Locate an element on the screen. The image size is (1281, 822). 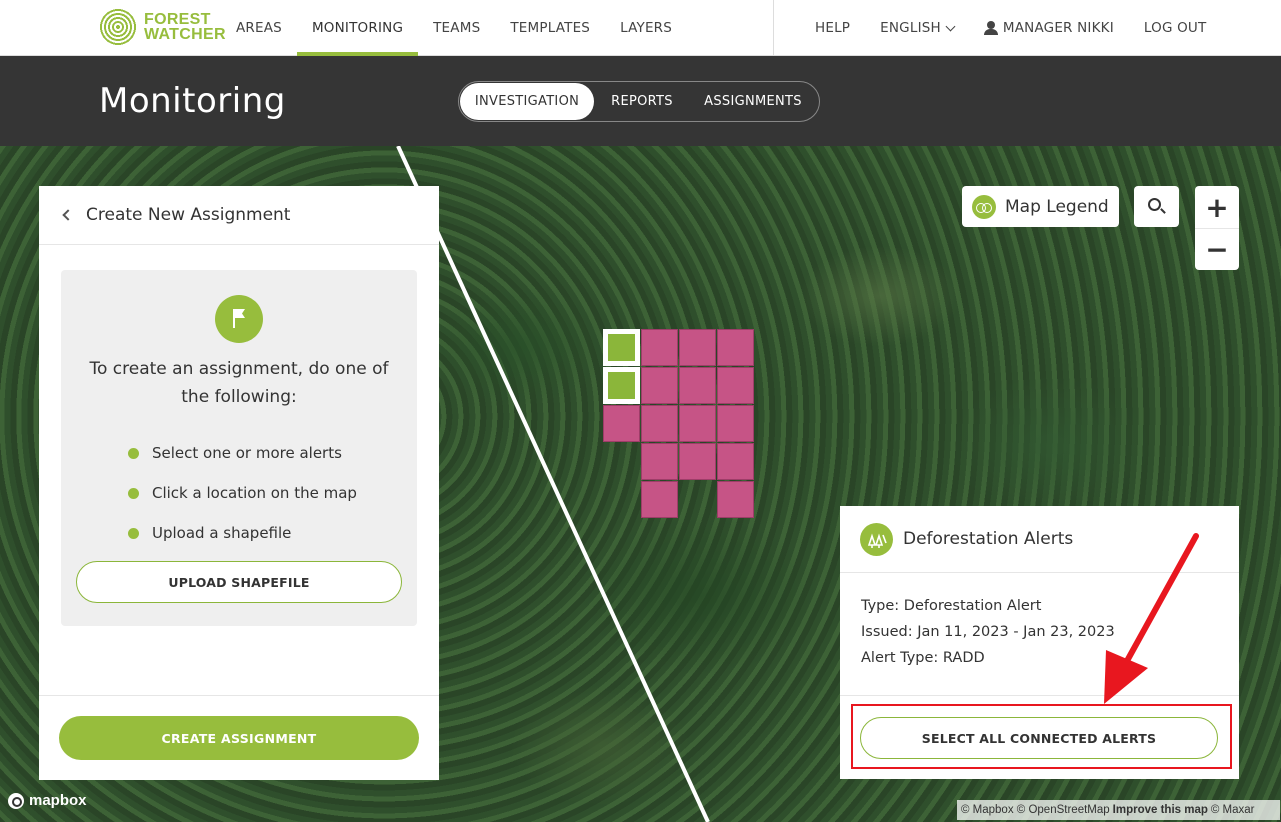
main-nav: AREAS MONITORING TEAMS TEMPLATES LAYERS is located at coordinates (454, 28).